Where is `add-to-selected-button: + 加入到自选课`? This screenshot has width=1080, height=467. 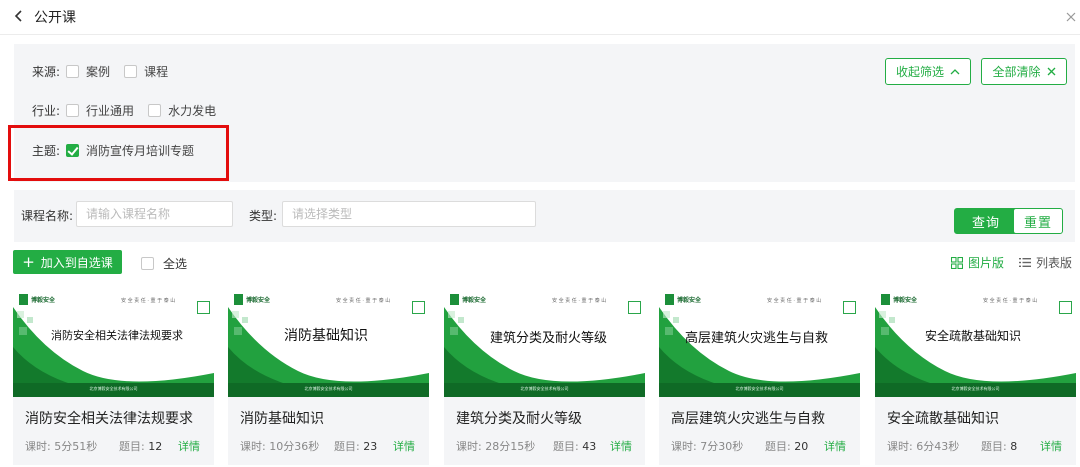
add-to-selected-button: + 加入到自选课 is located at coordinates (67, 262).